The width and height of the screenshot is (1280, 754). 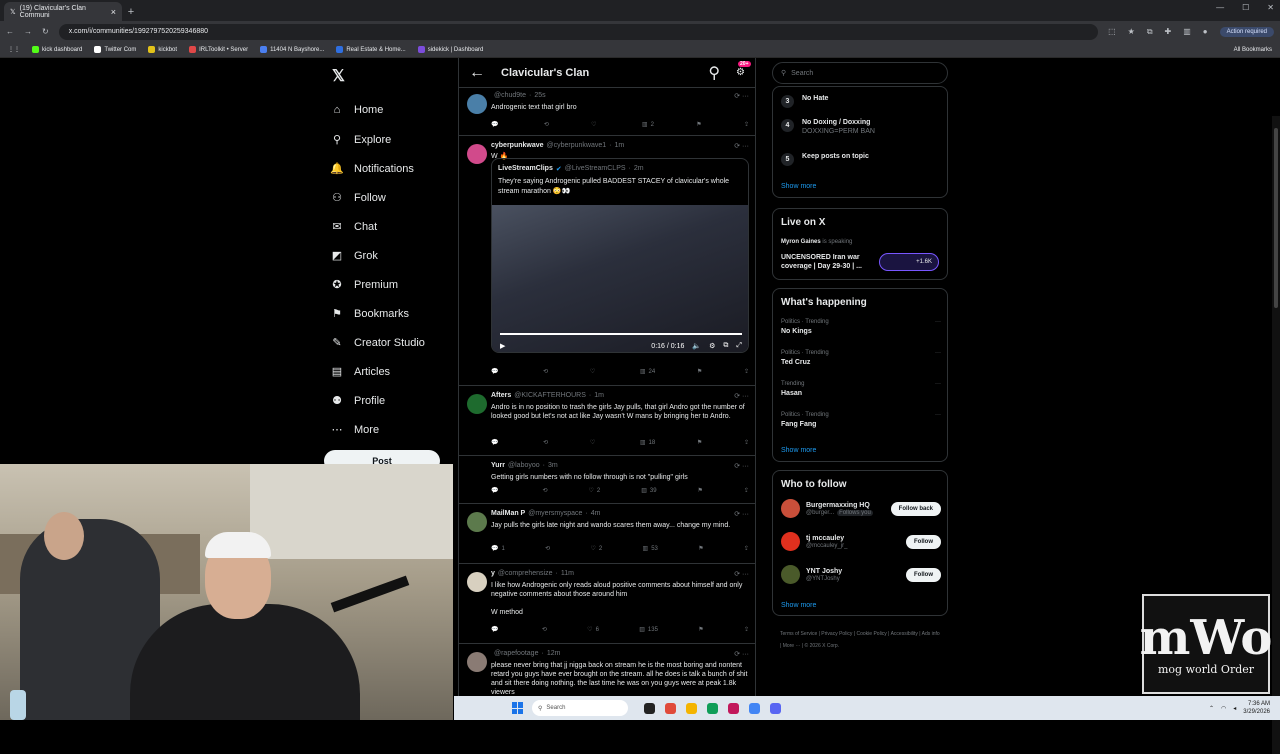 I want to click on new-tab-button: +, so click(x=131, y=12).